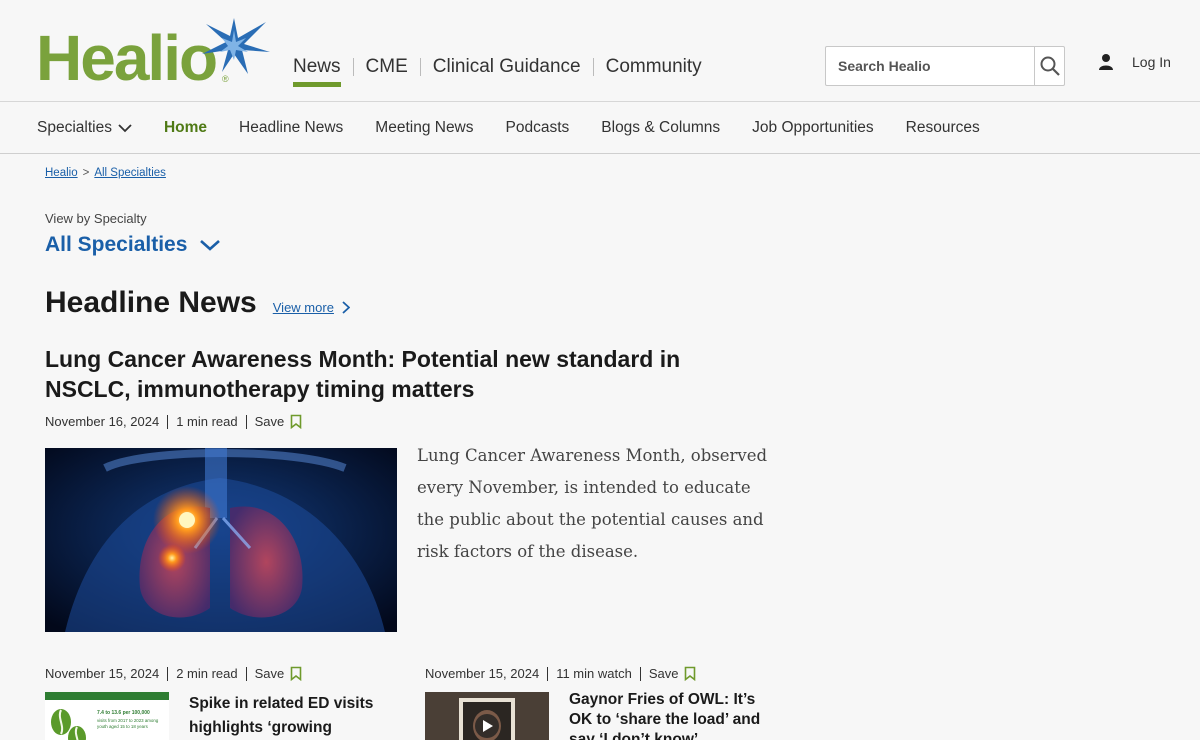  I want to click on chevron-right-icon, so click(346, 307).